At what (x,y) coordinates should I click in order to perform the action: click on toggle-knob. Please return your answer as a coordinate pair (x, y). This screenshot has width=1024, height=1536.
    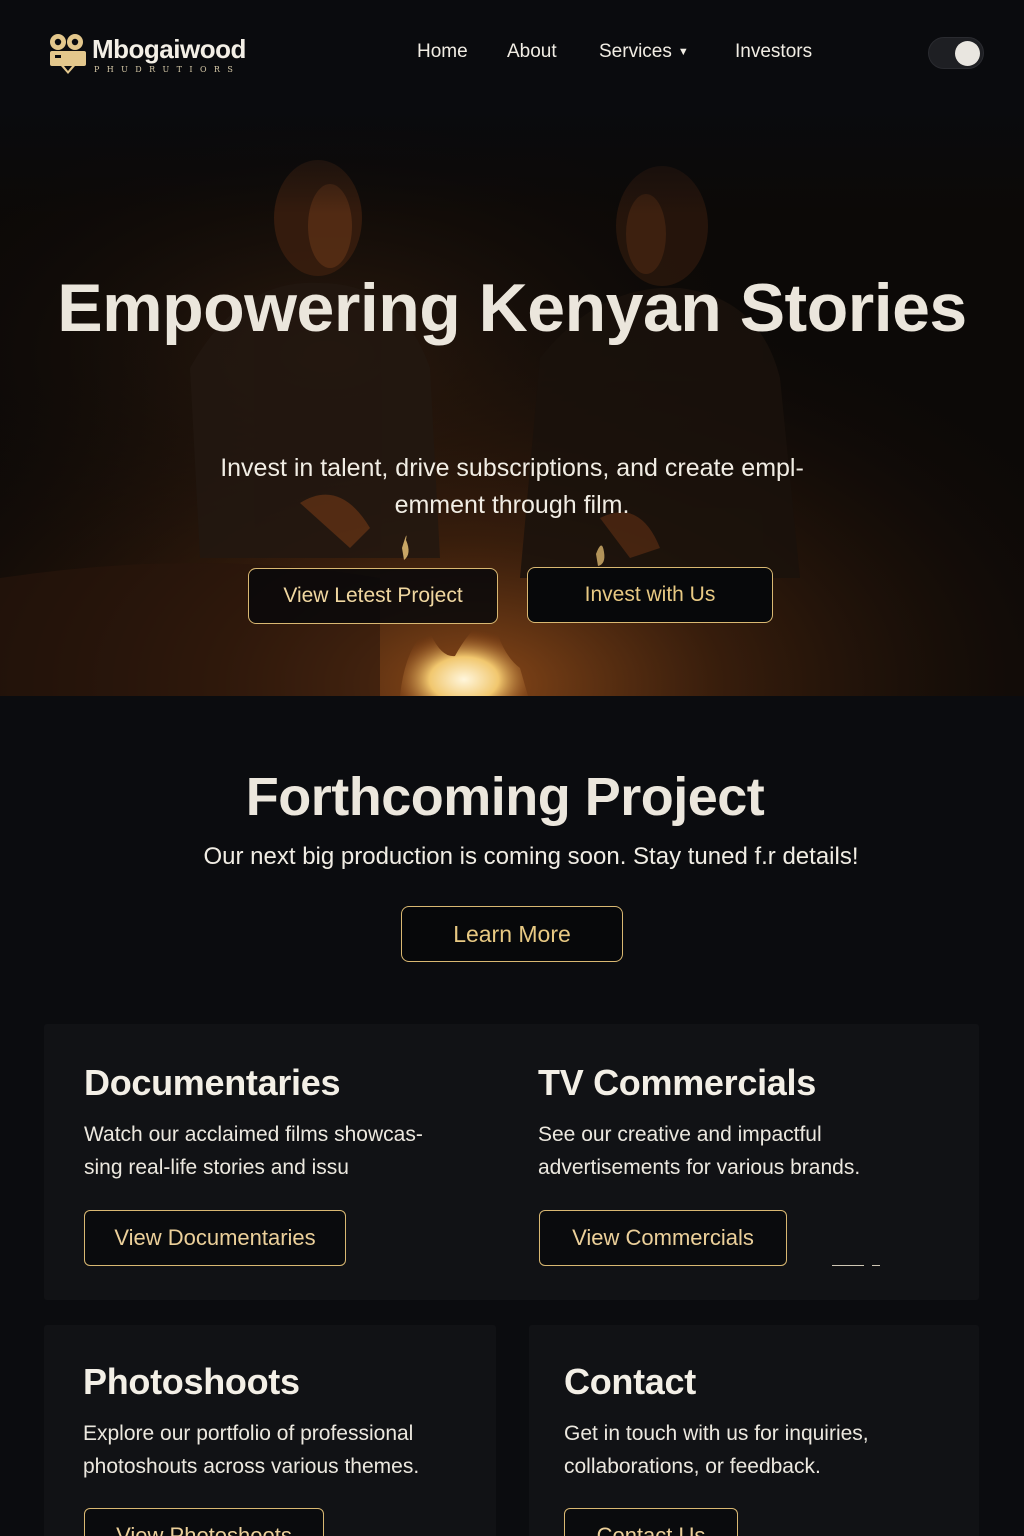
    Looking at the image, I should click on (967, 53).